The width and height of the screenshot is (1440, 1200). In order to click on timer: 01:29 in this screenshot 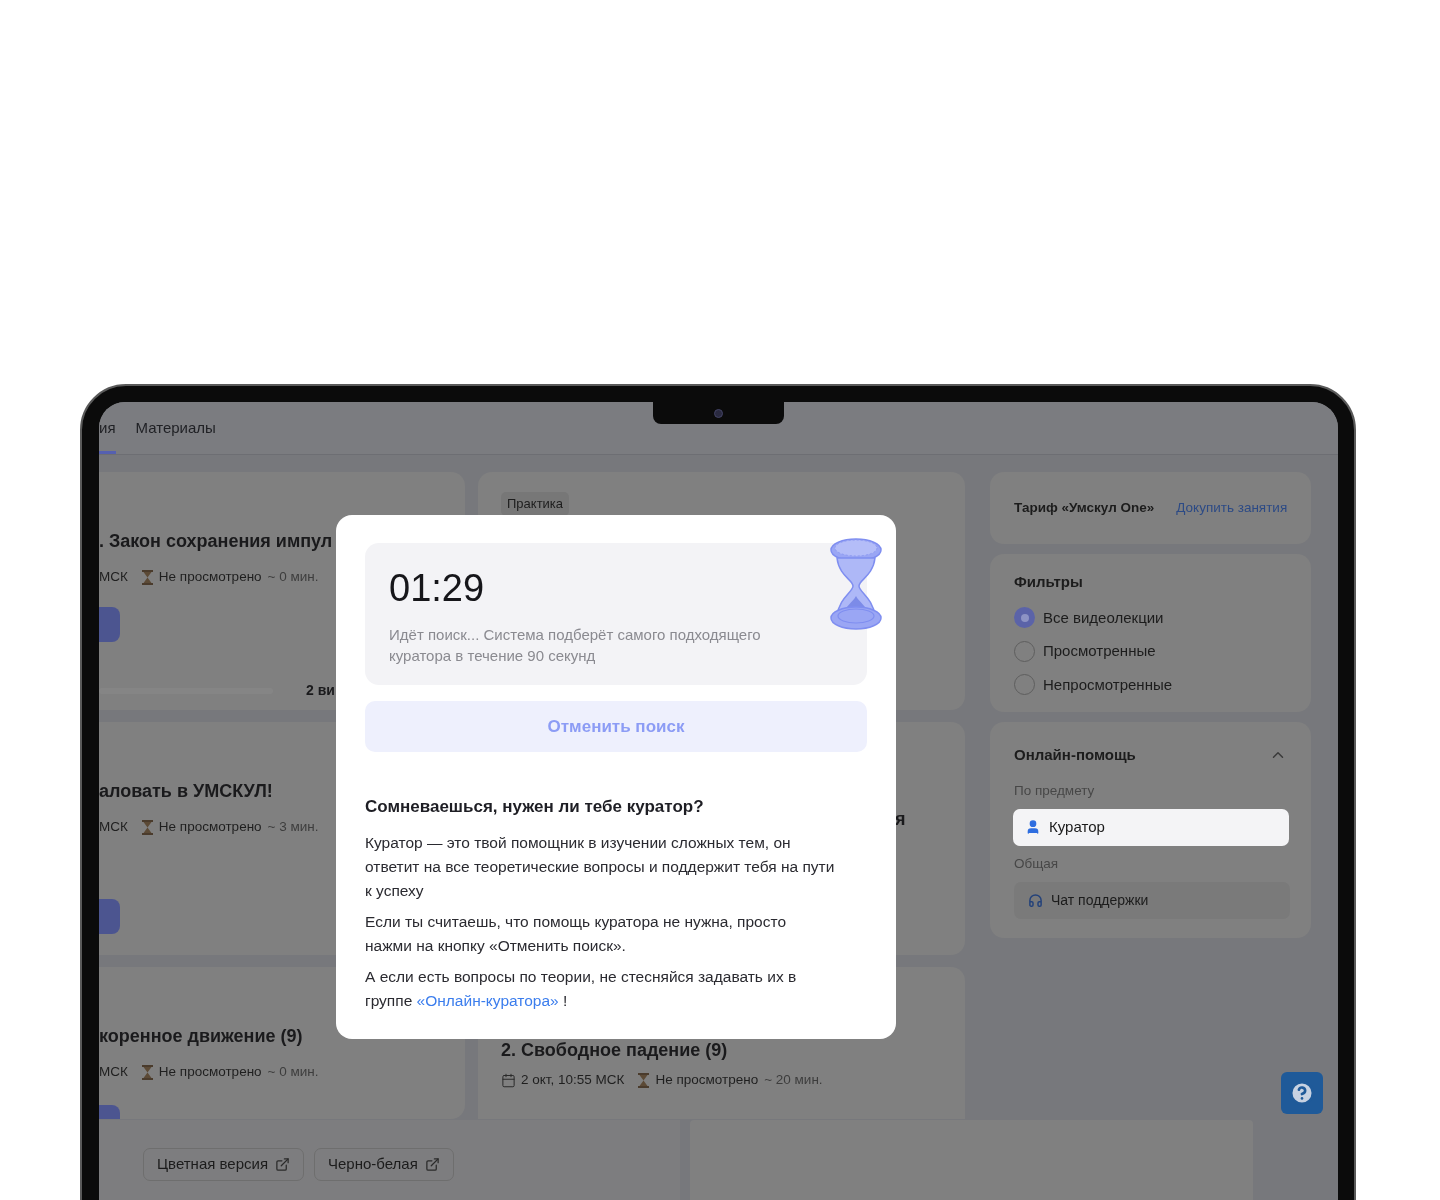, I will do `click(437, 588)`.